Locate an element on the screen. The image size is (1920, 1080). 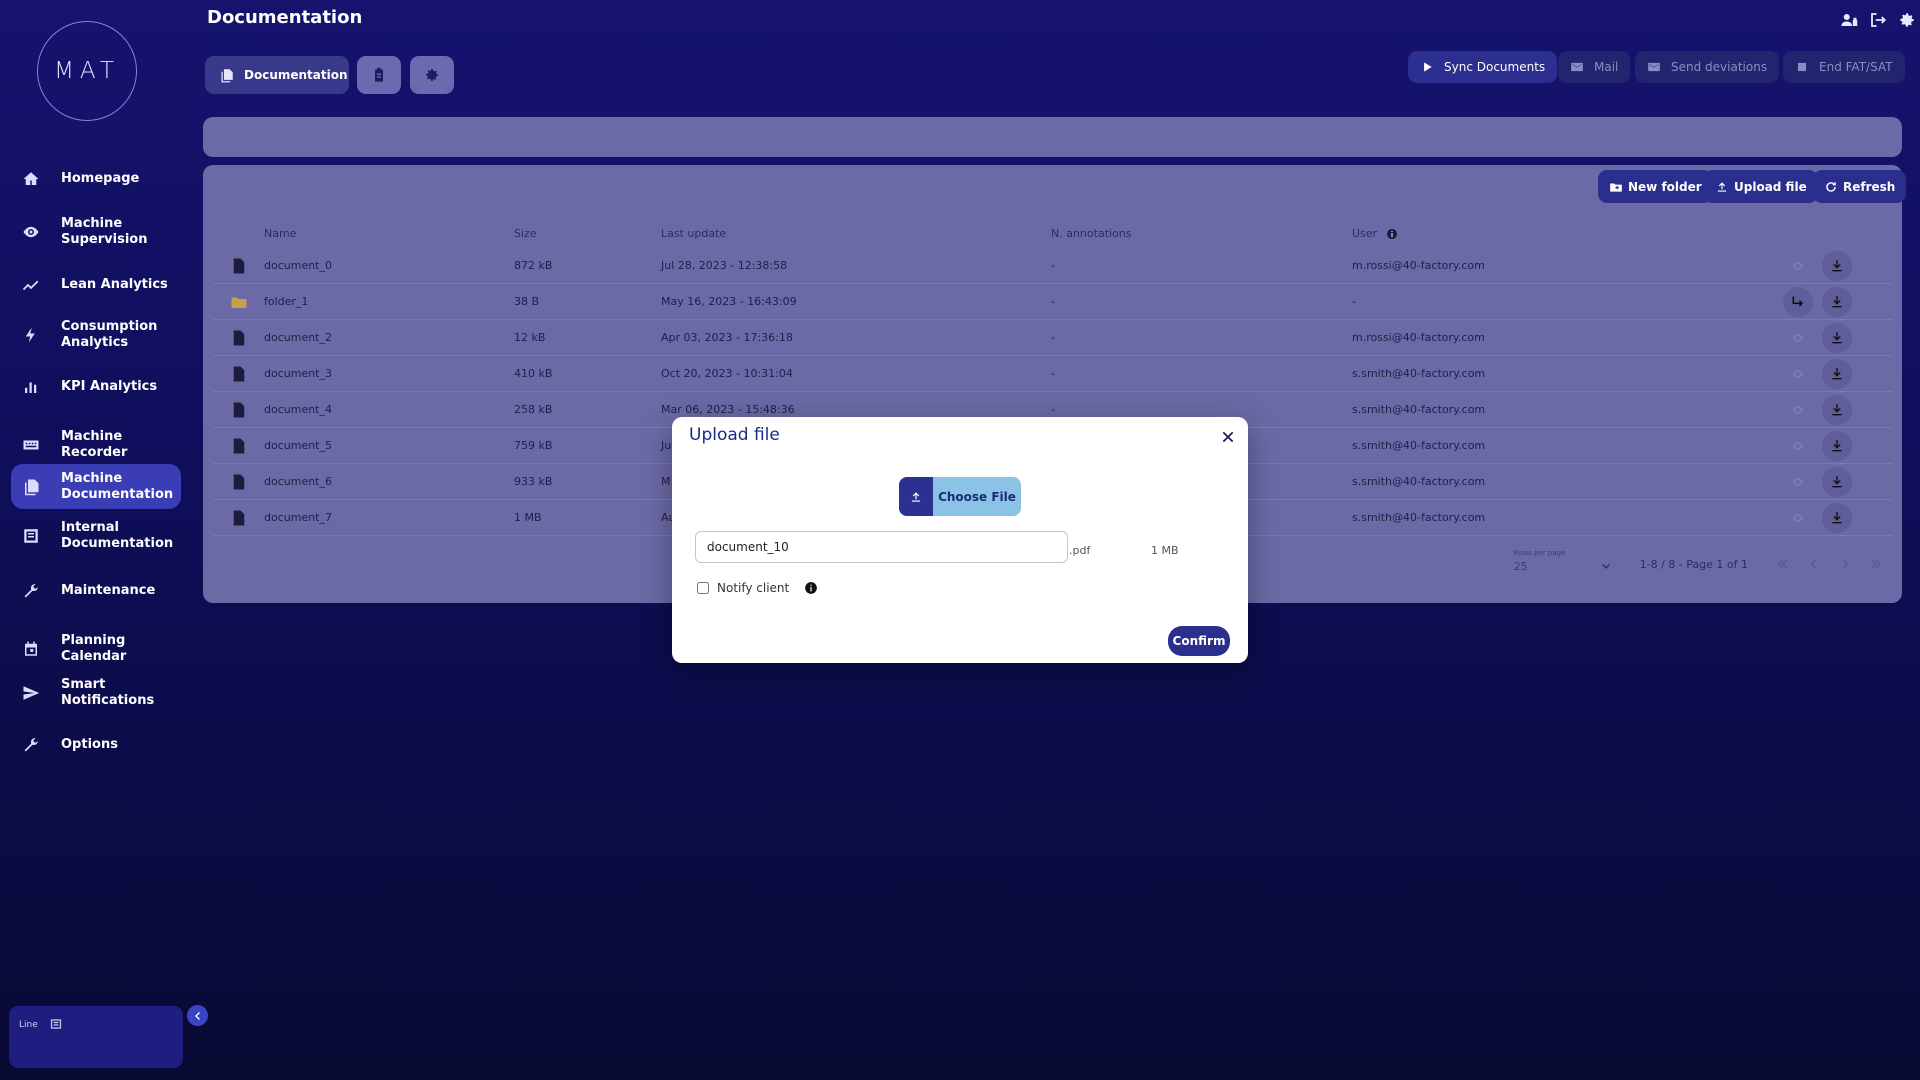
user-settings-icon is located at coordinates (1849, 20).